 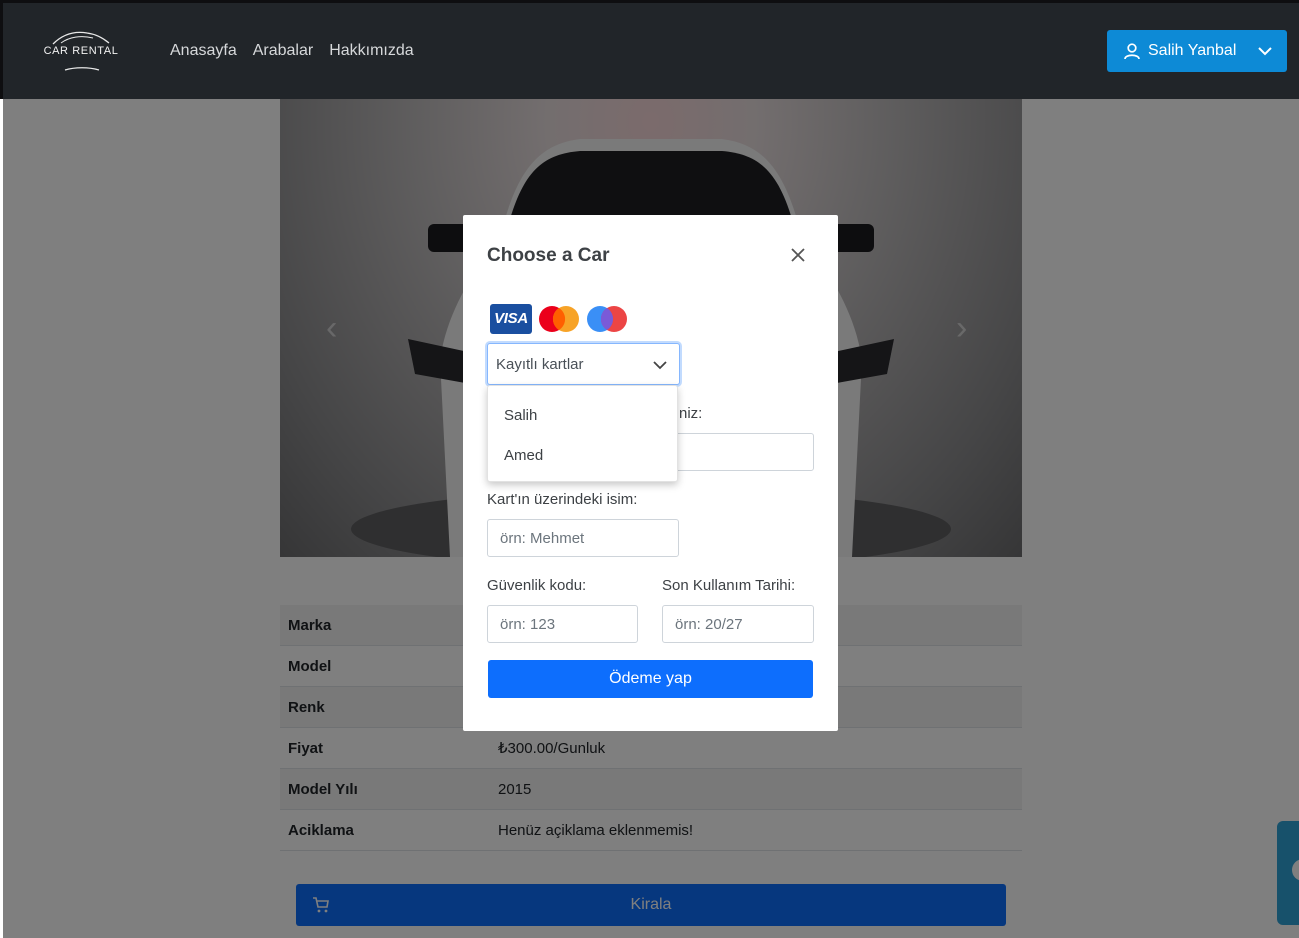 I want to click on card-name-input: örn: Mehmet, so click(x=583, y=538).